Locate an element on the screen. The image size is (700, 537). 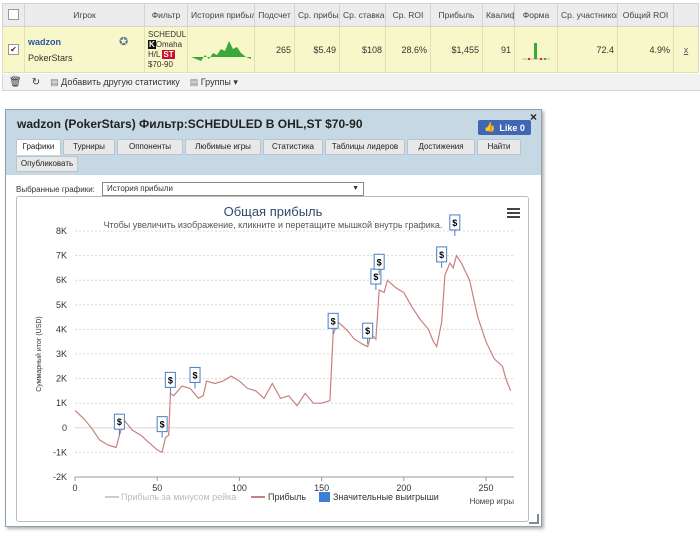
header-profit: Прибыль is located at coordinates (456, 15).